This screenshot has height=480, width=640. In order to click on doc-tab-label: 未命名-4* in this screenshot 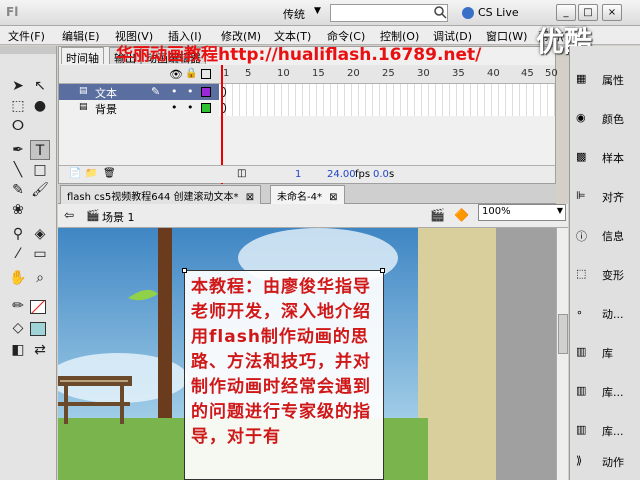, I will do `click(299, 197)`.